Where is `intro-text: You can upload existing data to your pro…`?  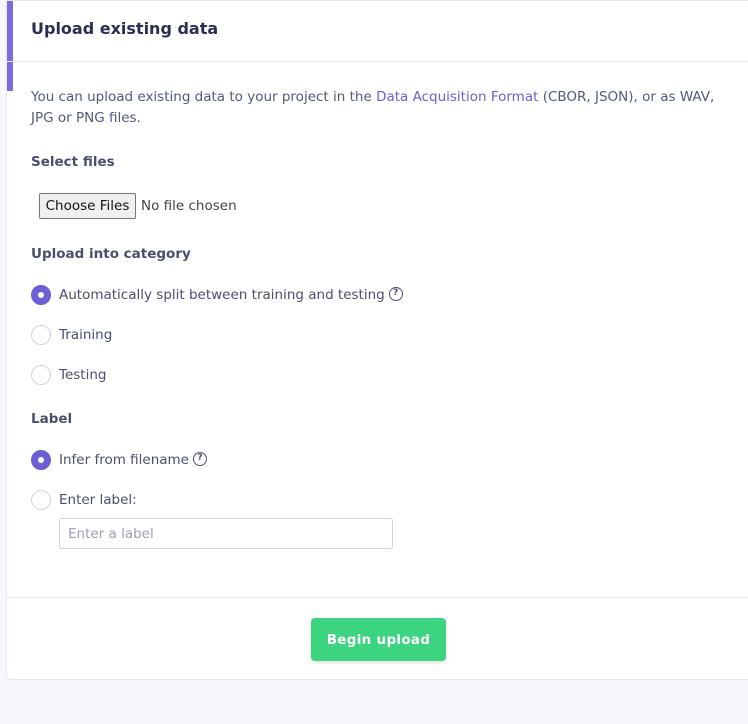
intro-text: You can upload existing data to your pro… is located at coordinates (381, 108).